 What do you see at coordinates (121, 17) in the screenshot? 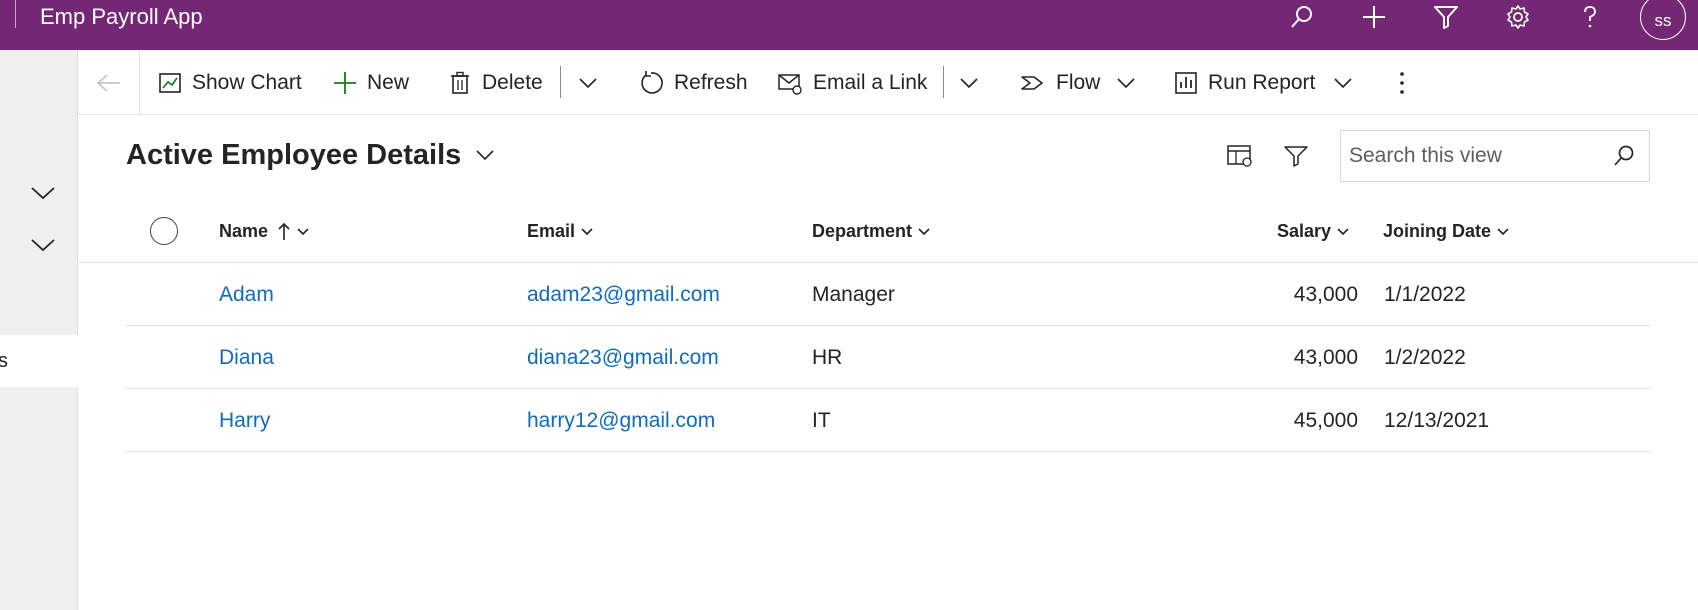
I see `app-title: Emp Payroll App` at bounding box center [121, 17].